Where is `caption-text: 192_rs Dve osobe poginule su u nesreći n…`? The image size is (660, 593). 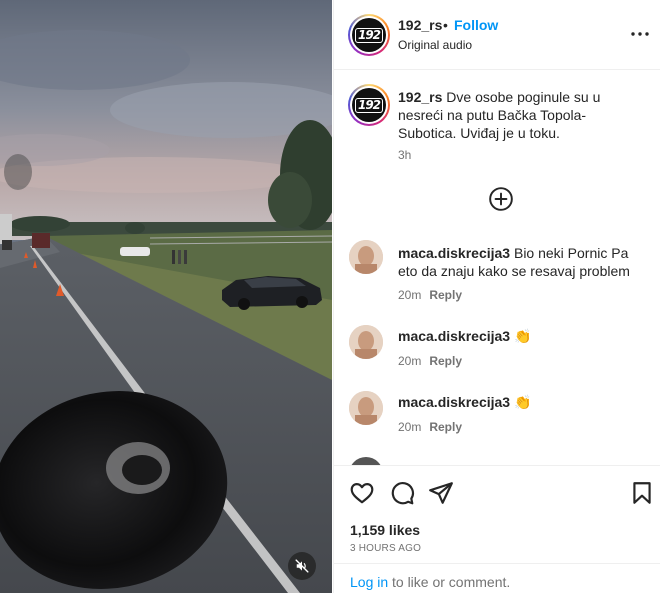
caption-text: 192_rs Dve osobe poginule su u nesreći n… is located at coordinates (518, 115).